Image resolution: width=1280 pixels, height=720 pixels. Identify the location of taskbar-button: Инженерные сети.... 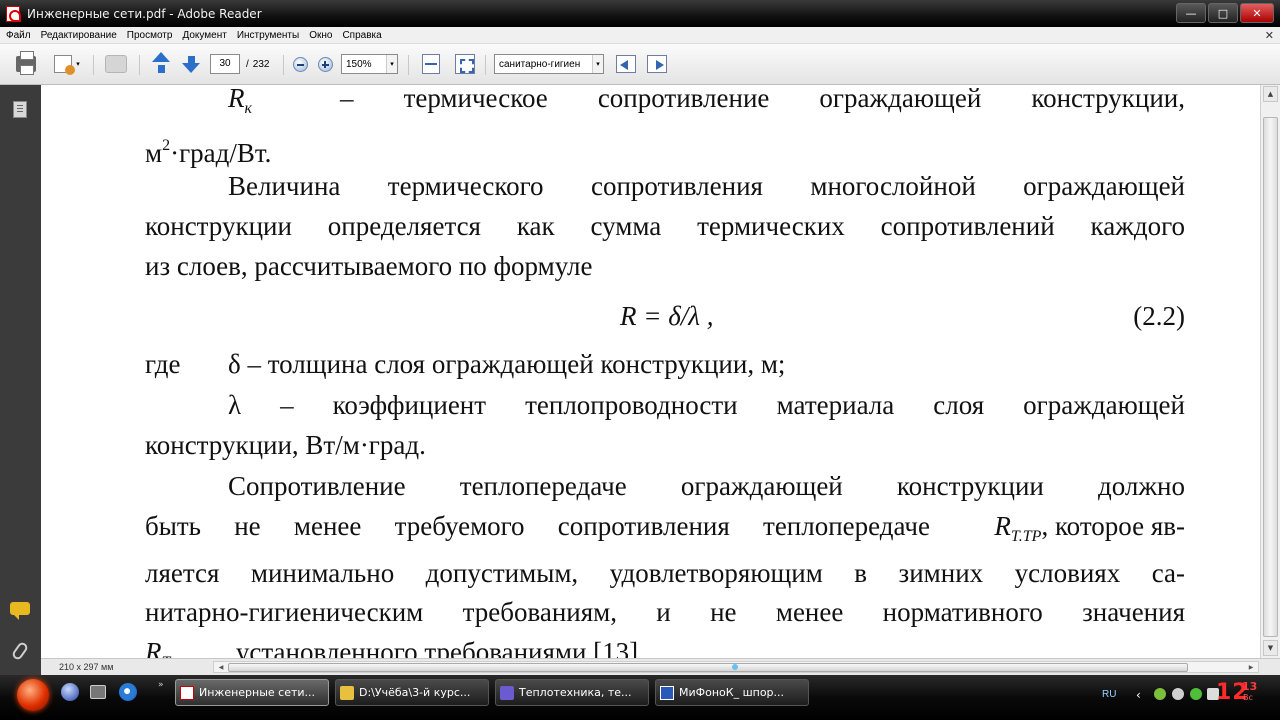
(252, 692).